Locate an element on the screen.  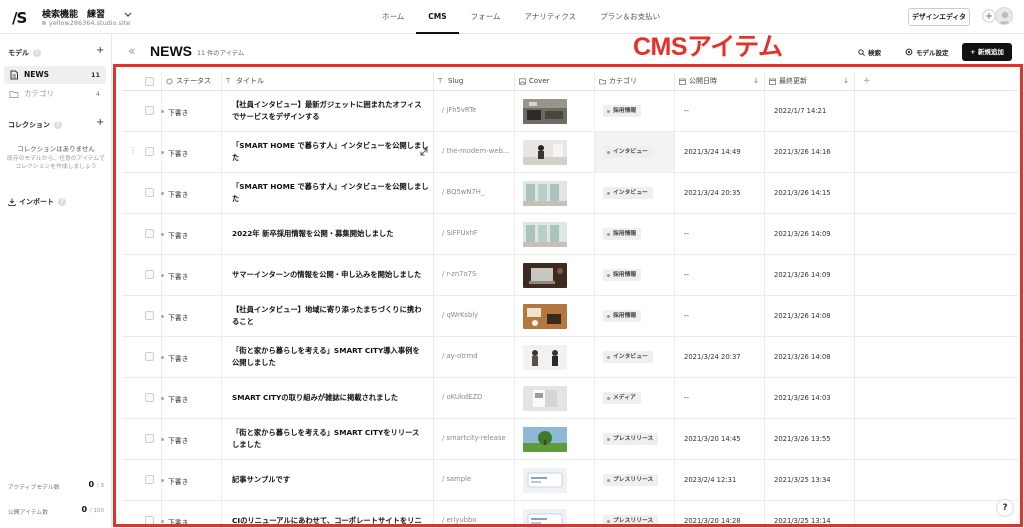
collapse-sidebar-button: « is located at coordinates (131, 51).